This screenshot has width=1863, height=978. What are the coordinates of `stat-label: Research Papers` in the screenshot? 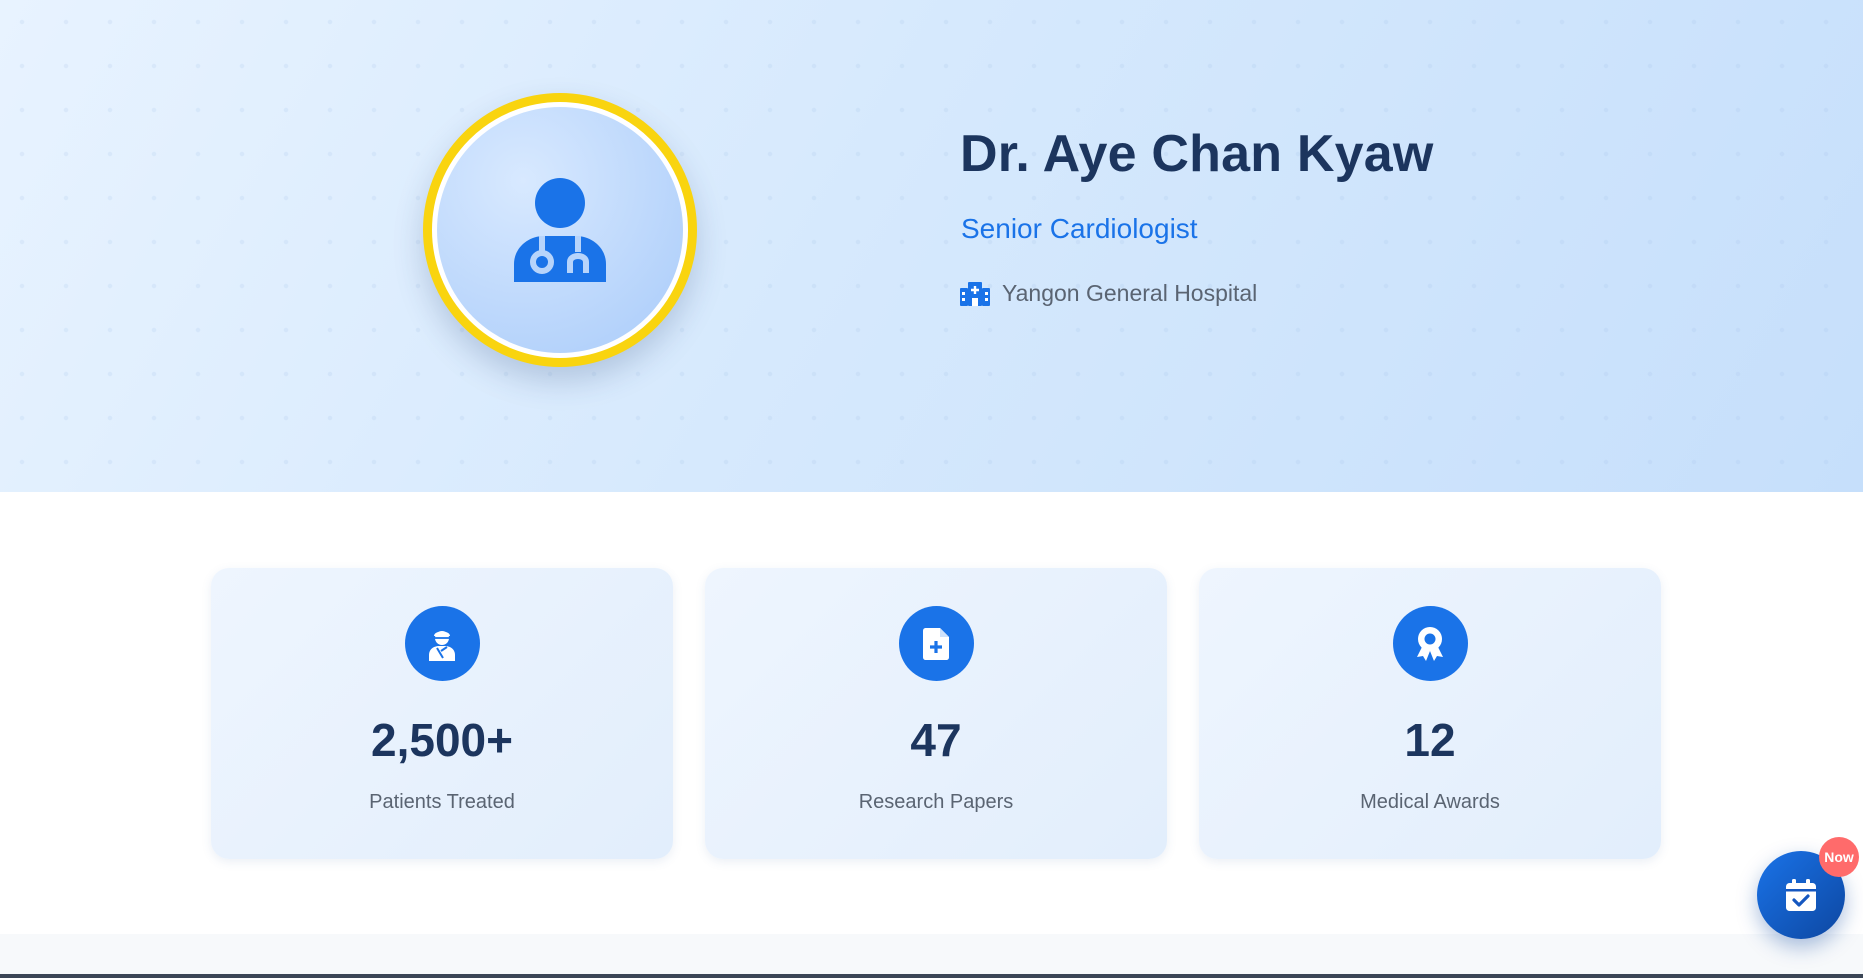 It's located at (936, 802).